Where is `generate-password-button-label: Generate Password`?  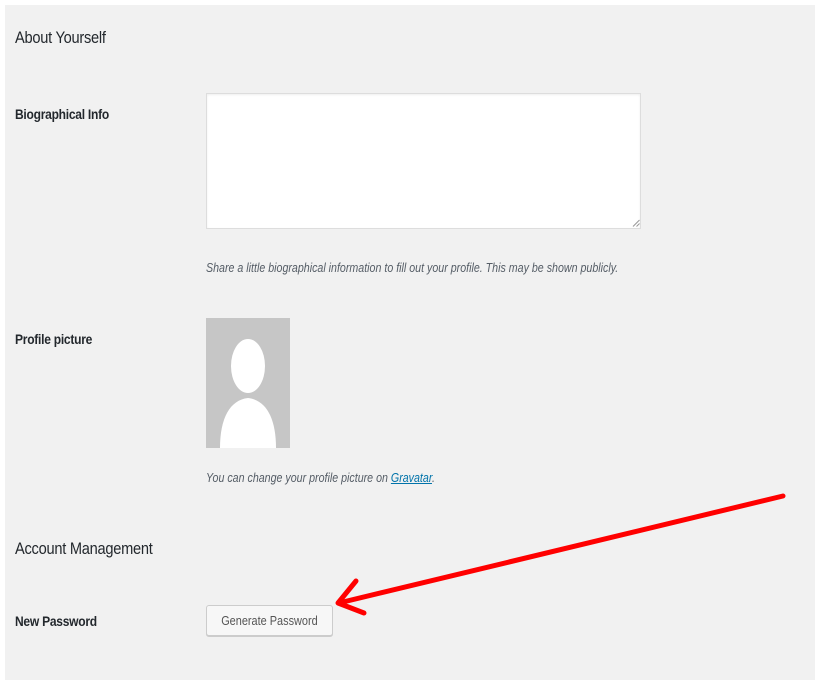 generate-password-button-label: Generate Password is located at coordinates (269, 620).